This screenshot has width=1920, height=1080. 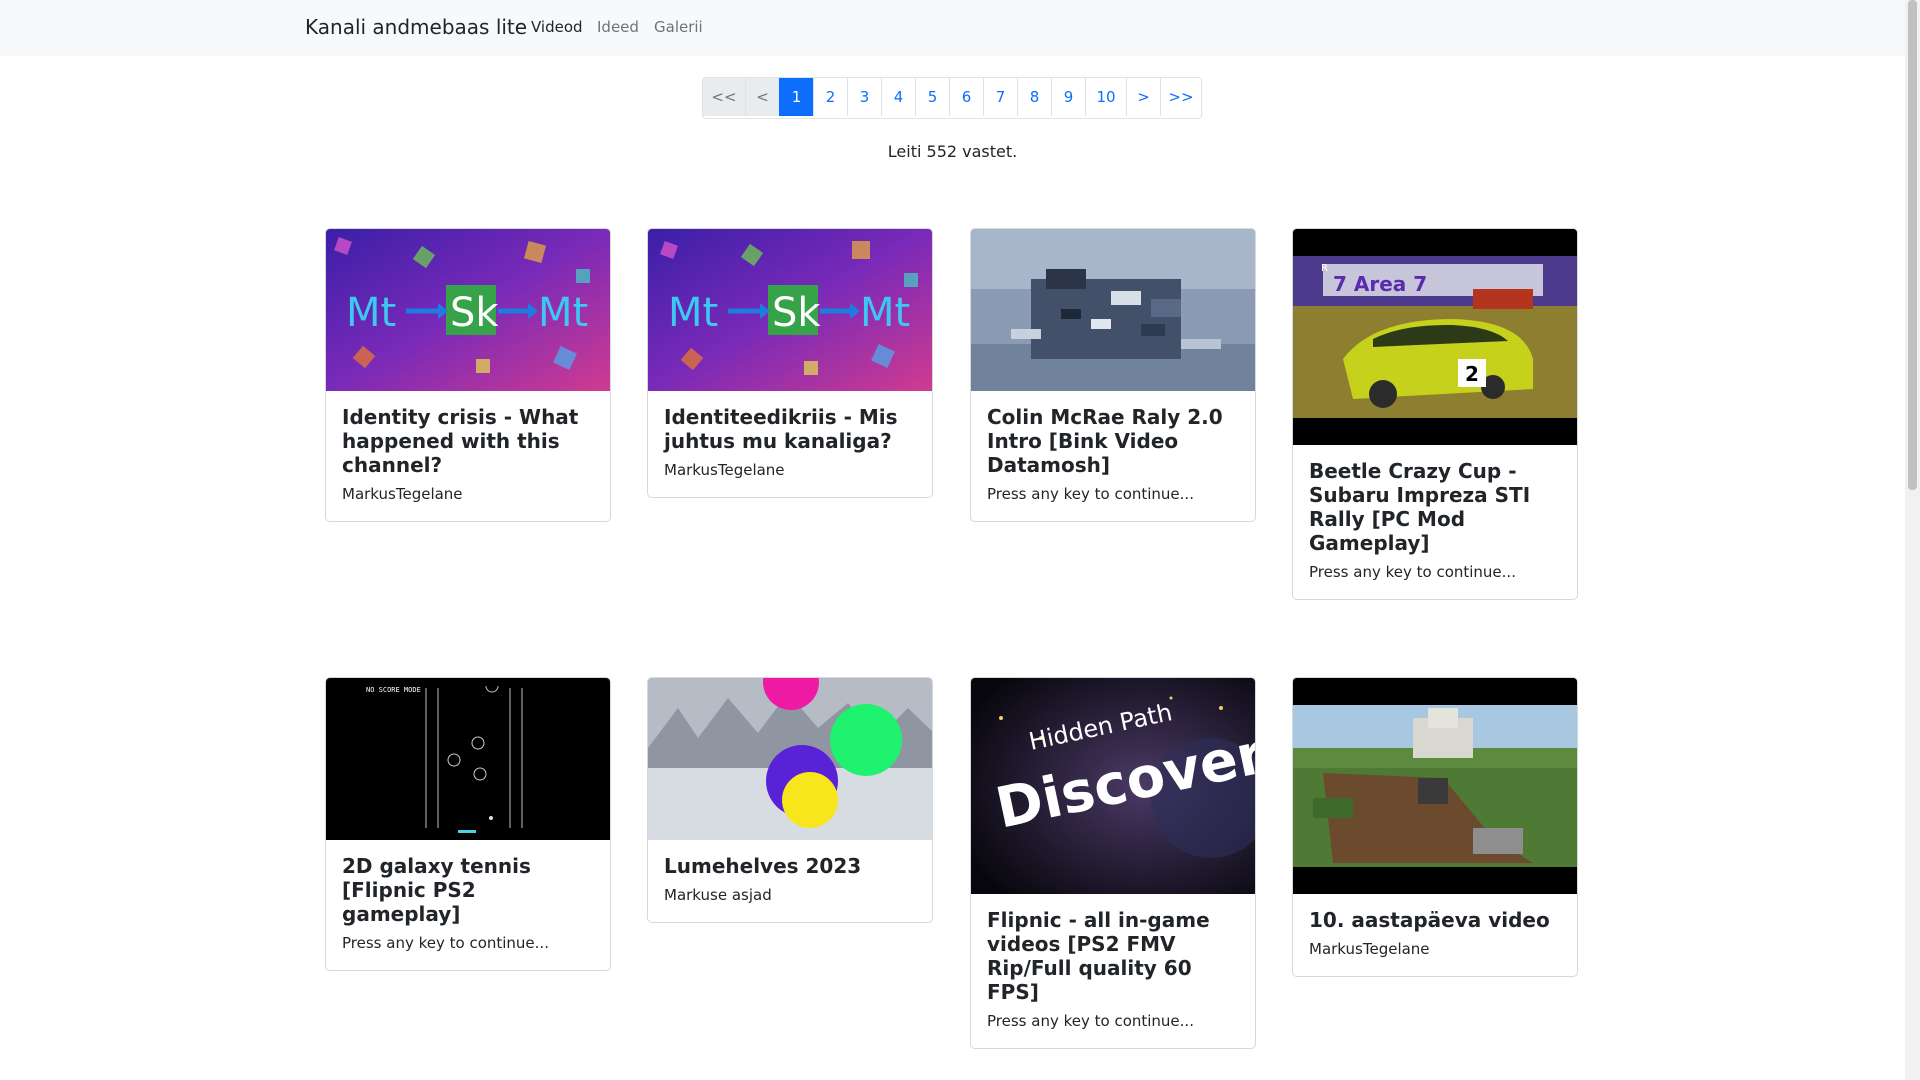 What do you see at coordinates (1472, 374) in the screenshot?
I see `thumb-text: 2` at bounding box center [1472, 374].